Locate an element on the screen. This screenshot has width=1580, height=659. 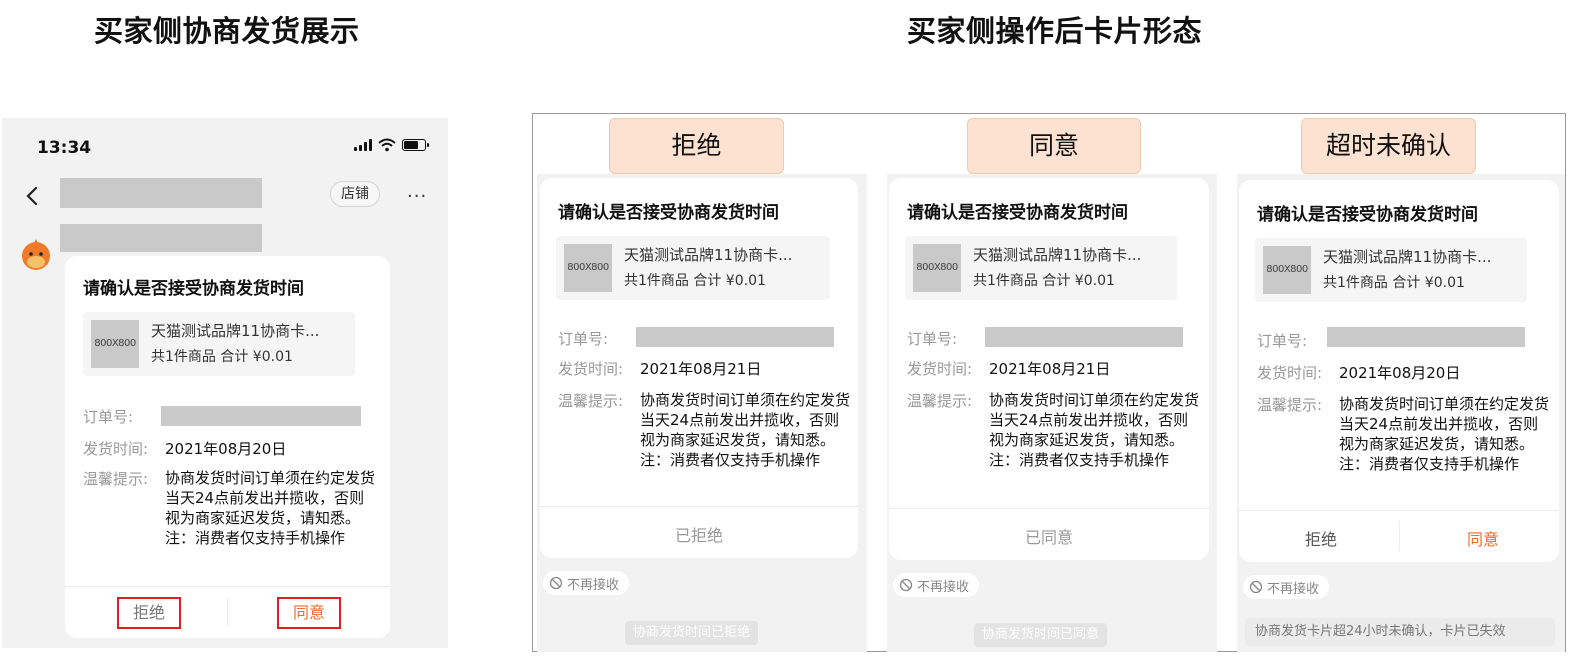
left-heading: 买家侧协商发货展示 is located at coordinates (227, 31).